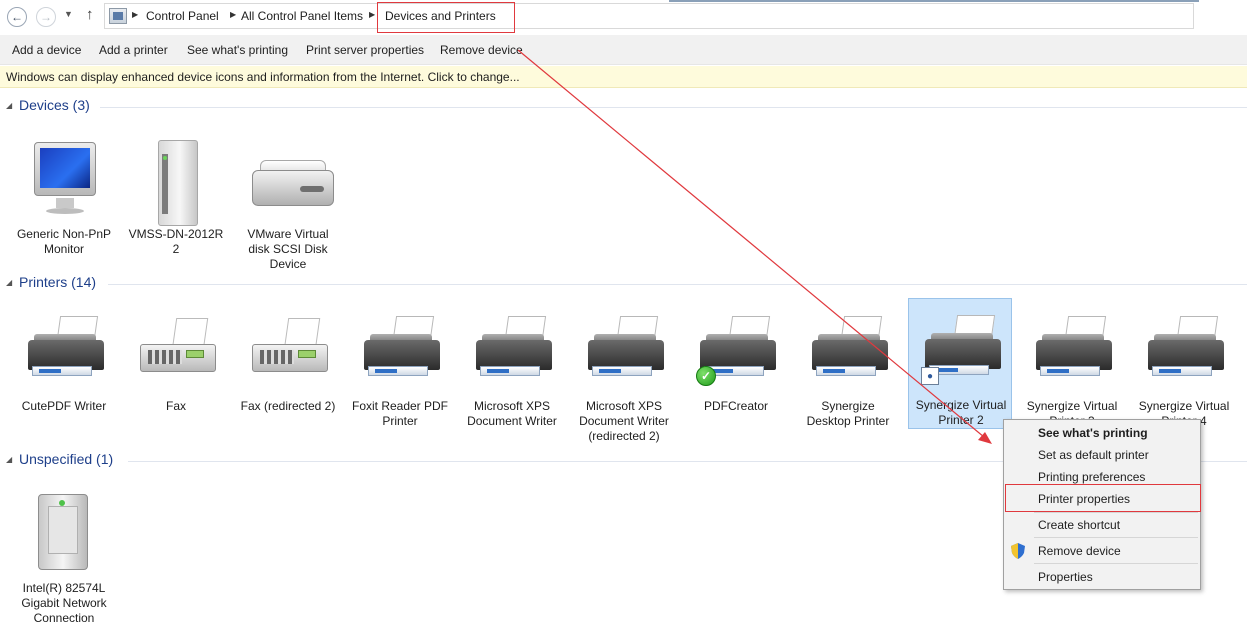  What do you see at coordinates (365, 50) in the screenshot?
I see `print-server-properties-button: Print server properties` at bounding box center [365, 50].